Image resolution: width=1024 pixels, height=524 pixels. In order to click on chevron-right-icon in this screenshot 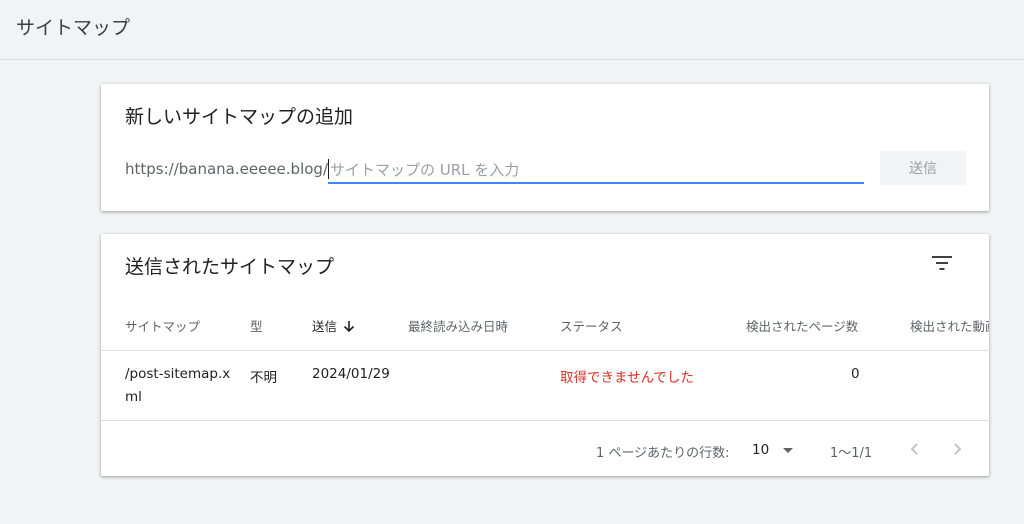, I will do `click(958, 449)`.